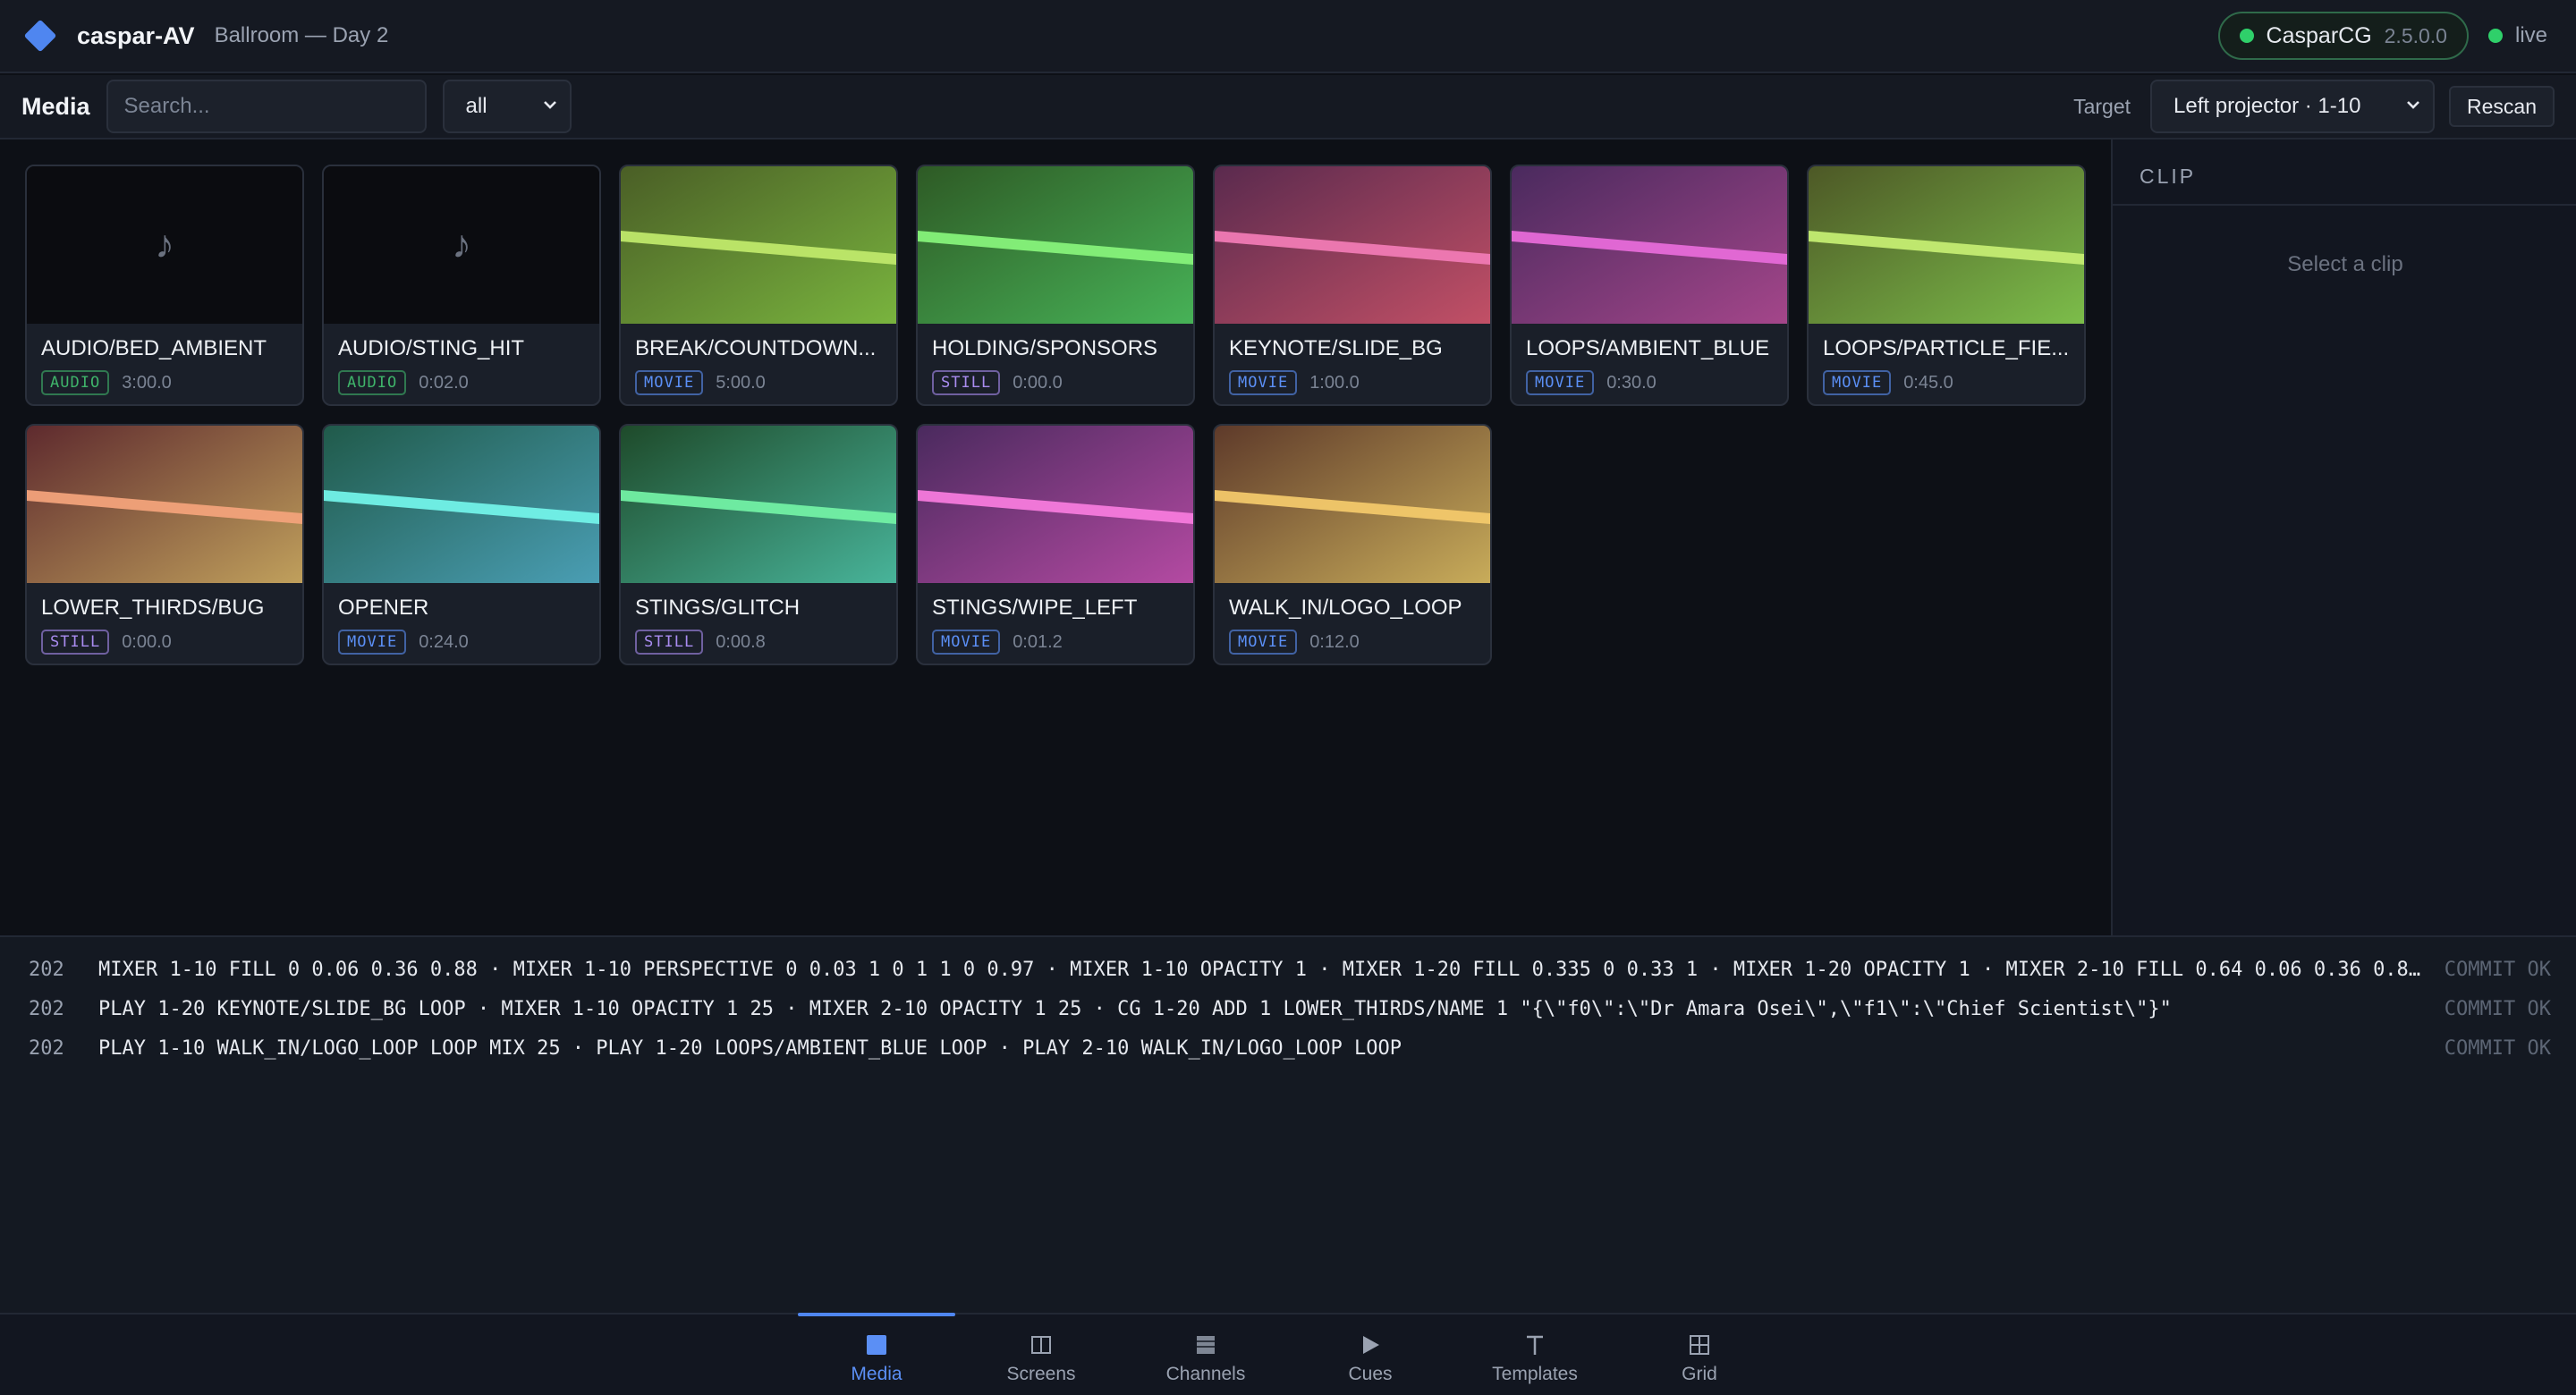  I want to click on media-meta: STILL 0:00.8, so click(700, 642).